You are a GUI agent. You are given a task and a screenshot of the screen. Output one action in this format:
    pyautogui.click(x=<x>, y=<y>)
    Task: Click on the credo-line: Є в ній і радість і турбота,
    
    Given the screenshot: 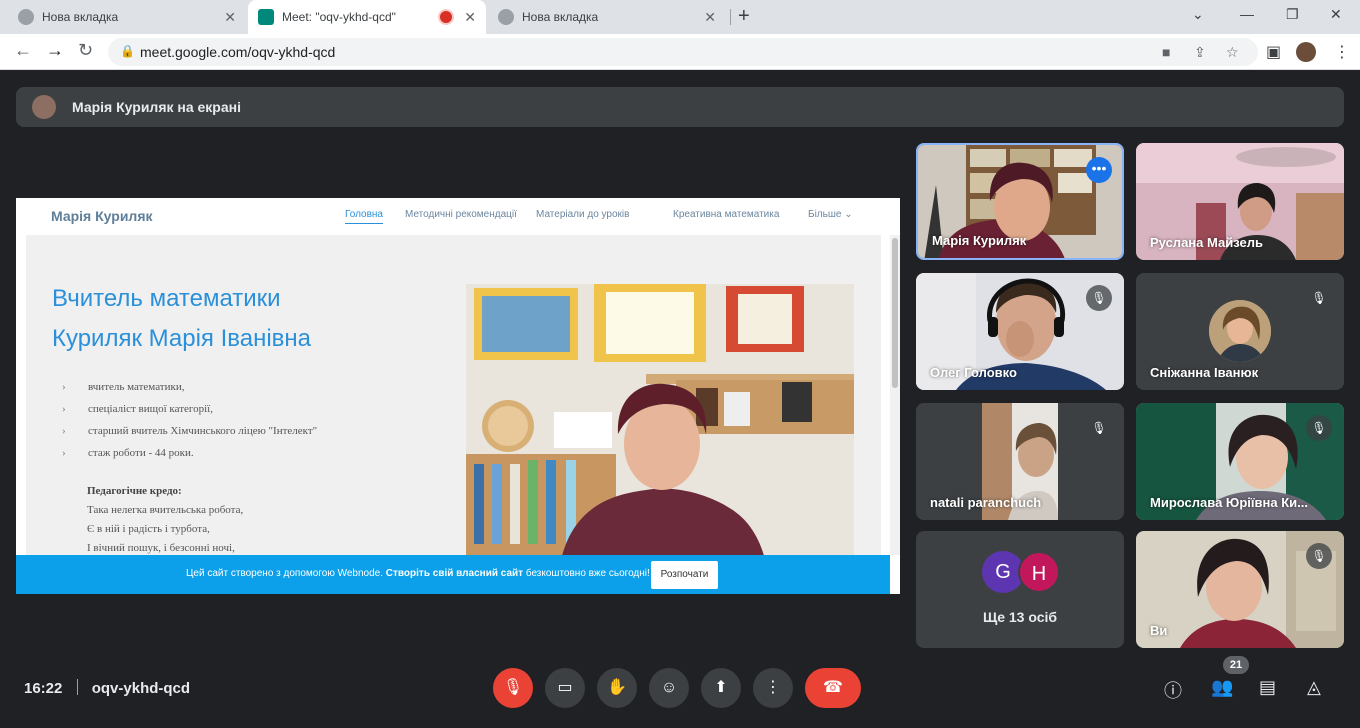 What is the action you would take?
    pyautogui.click(x=148, y=529)
    